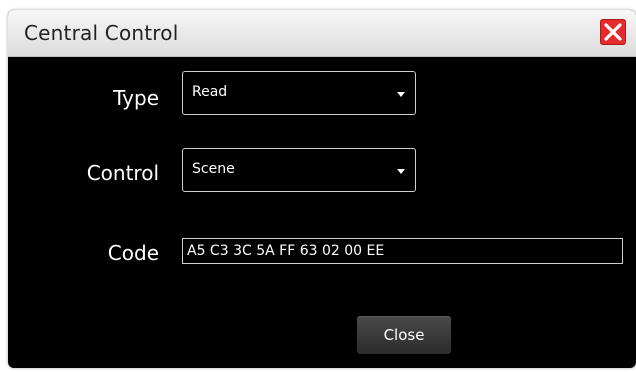 The width and height of the screenshot is (636, 372). What do you see at coordinates (136, 98) in the screenshot?
I see `type-label: Type` at bounding box center [136, 98].